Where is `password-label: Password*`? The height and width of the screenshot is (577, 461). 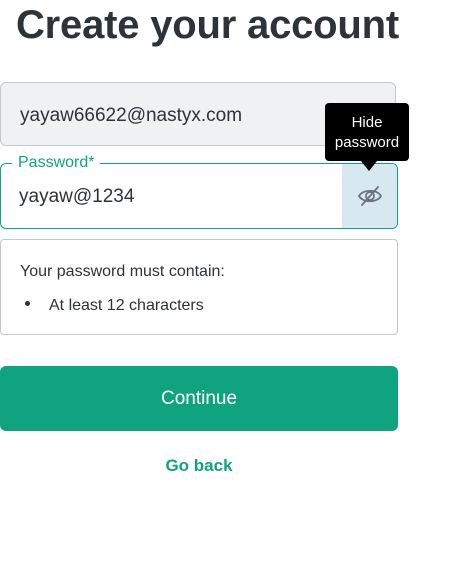 password-label: Password* is located at coordinates (56, 163).